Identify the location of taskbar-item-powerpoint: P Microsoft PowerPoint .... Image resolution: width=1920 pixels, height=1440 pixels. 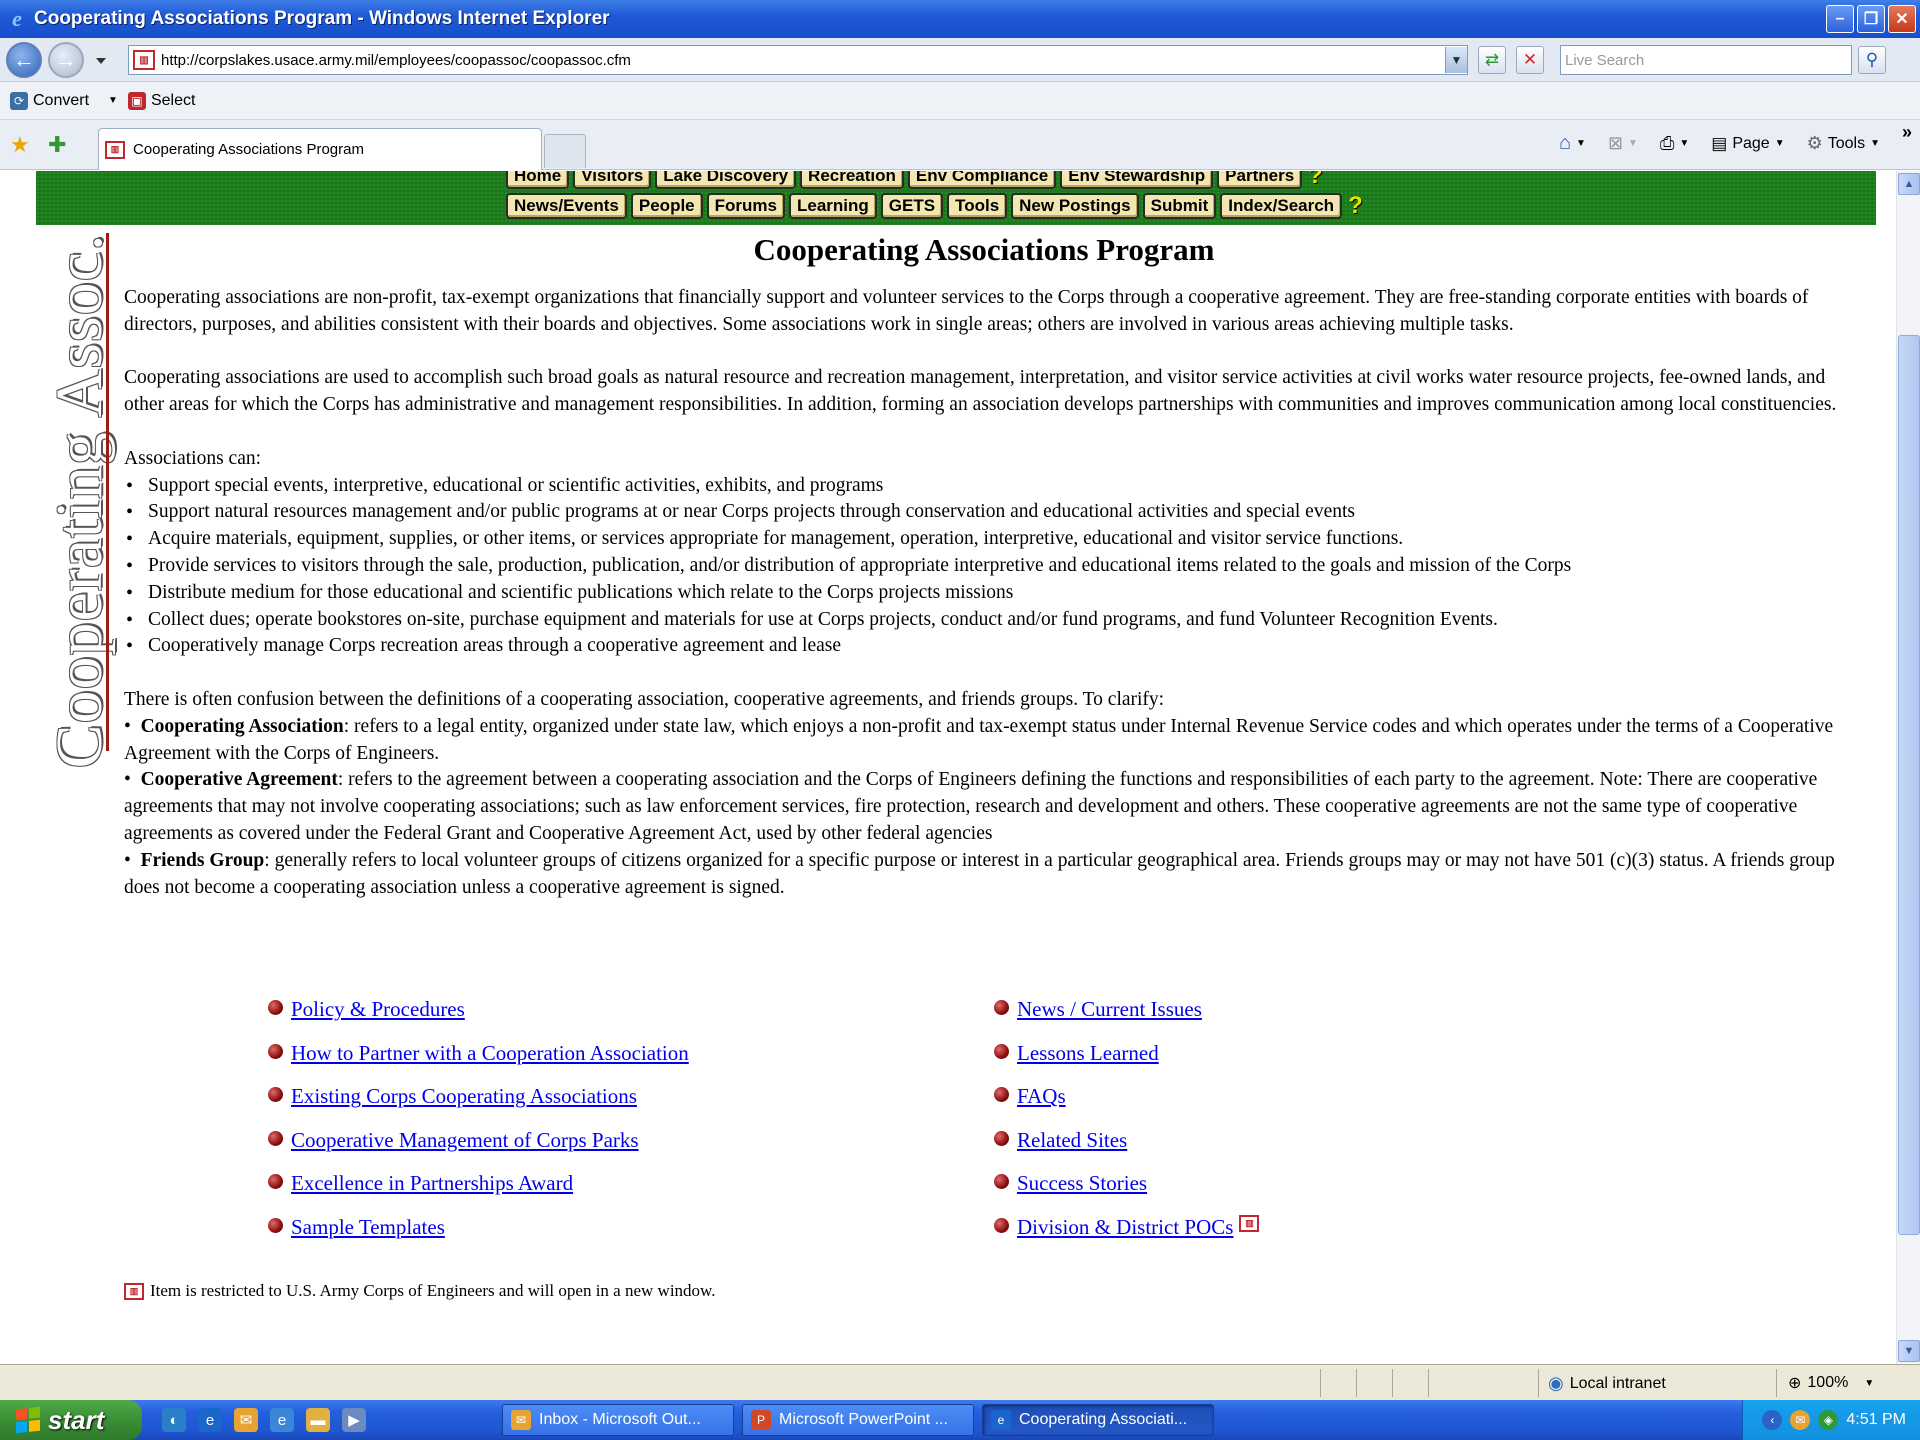
(858, 1420).